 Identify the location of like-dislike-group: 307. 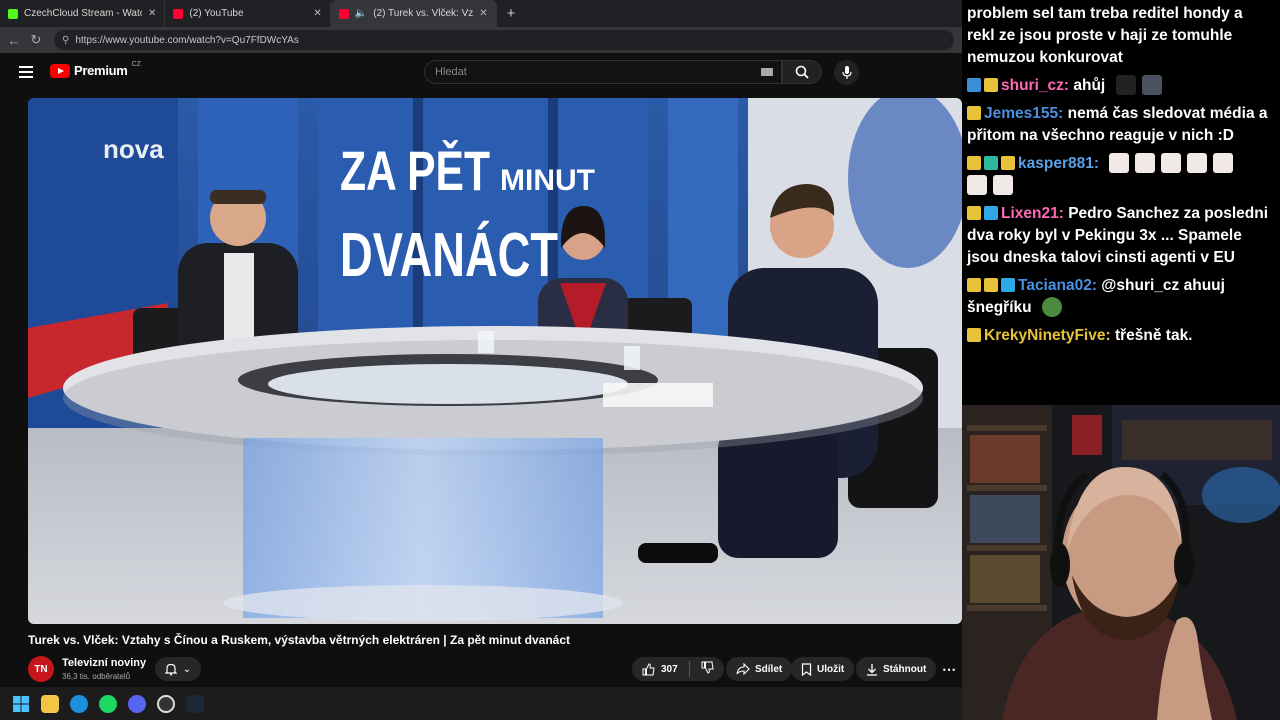
(678, 669).